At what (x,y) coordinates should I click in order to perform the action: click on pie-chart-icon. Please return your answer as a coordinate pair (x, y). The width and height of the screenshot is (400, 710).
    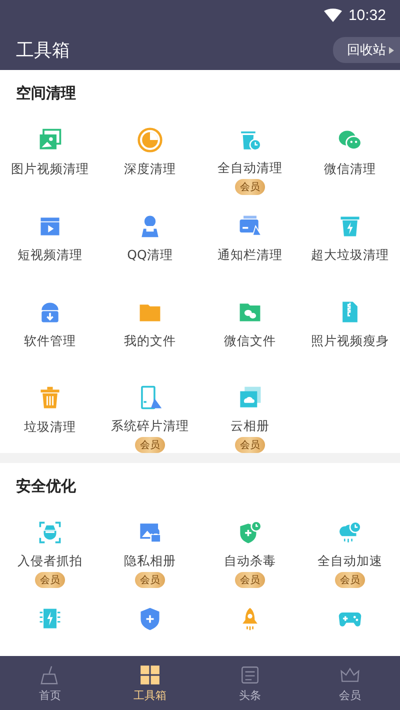
    Looking at the image, I should click on (150, 140).